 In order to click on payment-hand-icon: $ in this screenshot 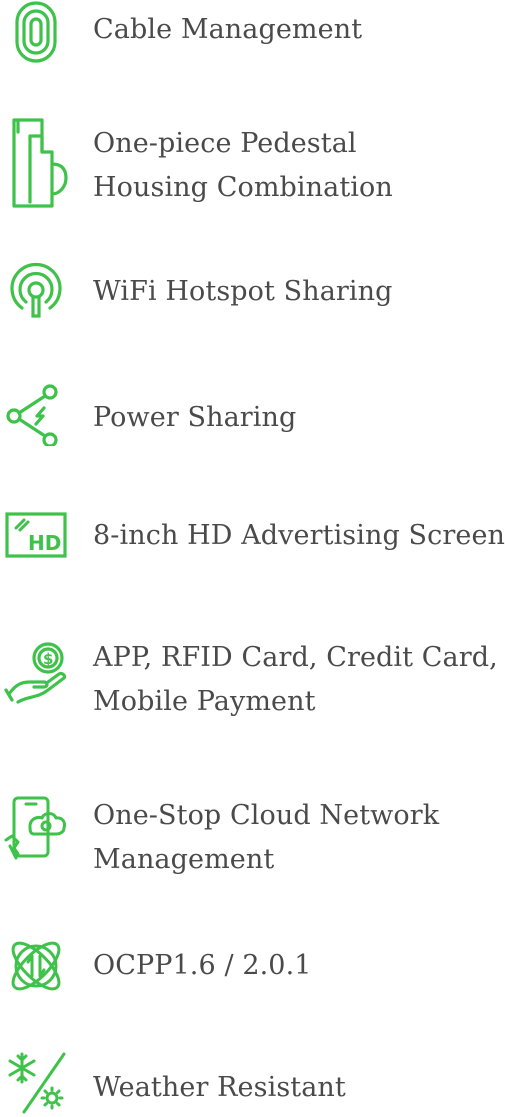, I will do `click(36, 672)`.